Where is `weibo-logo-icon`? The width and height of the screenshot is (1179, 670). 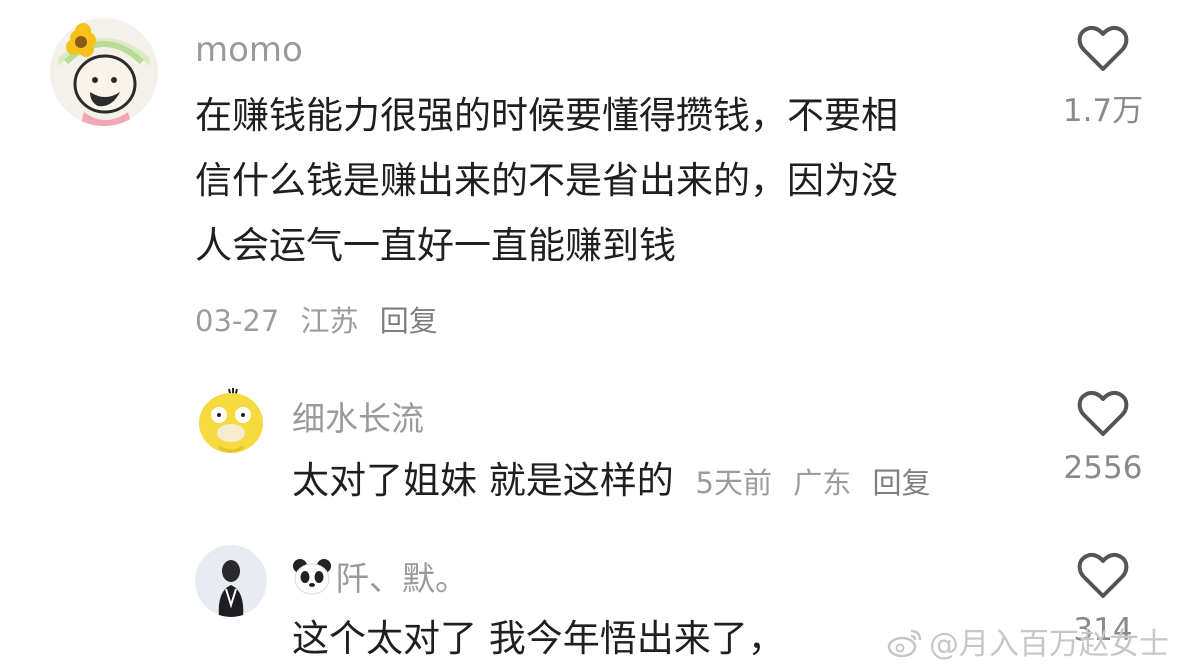 weibo-logo-icon is located at coordinates (905, 647).